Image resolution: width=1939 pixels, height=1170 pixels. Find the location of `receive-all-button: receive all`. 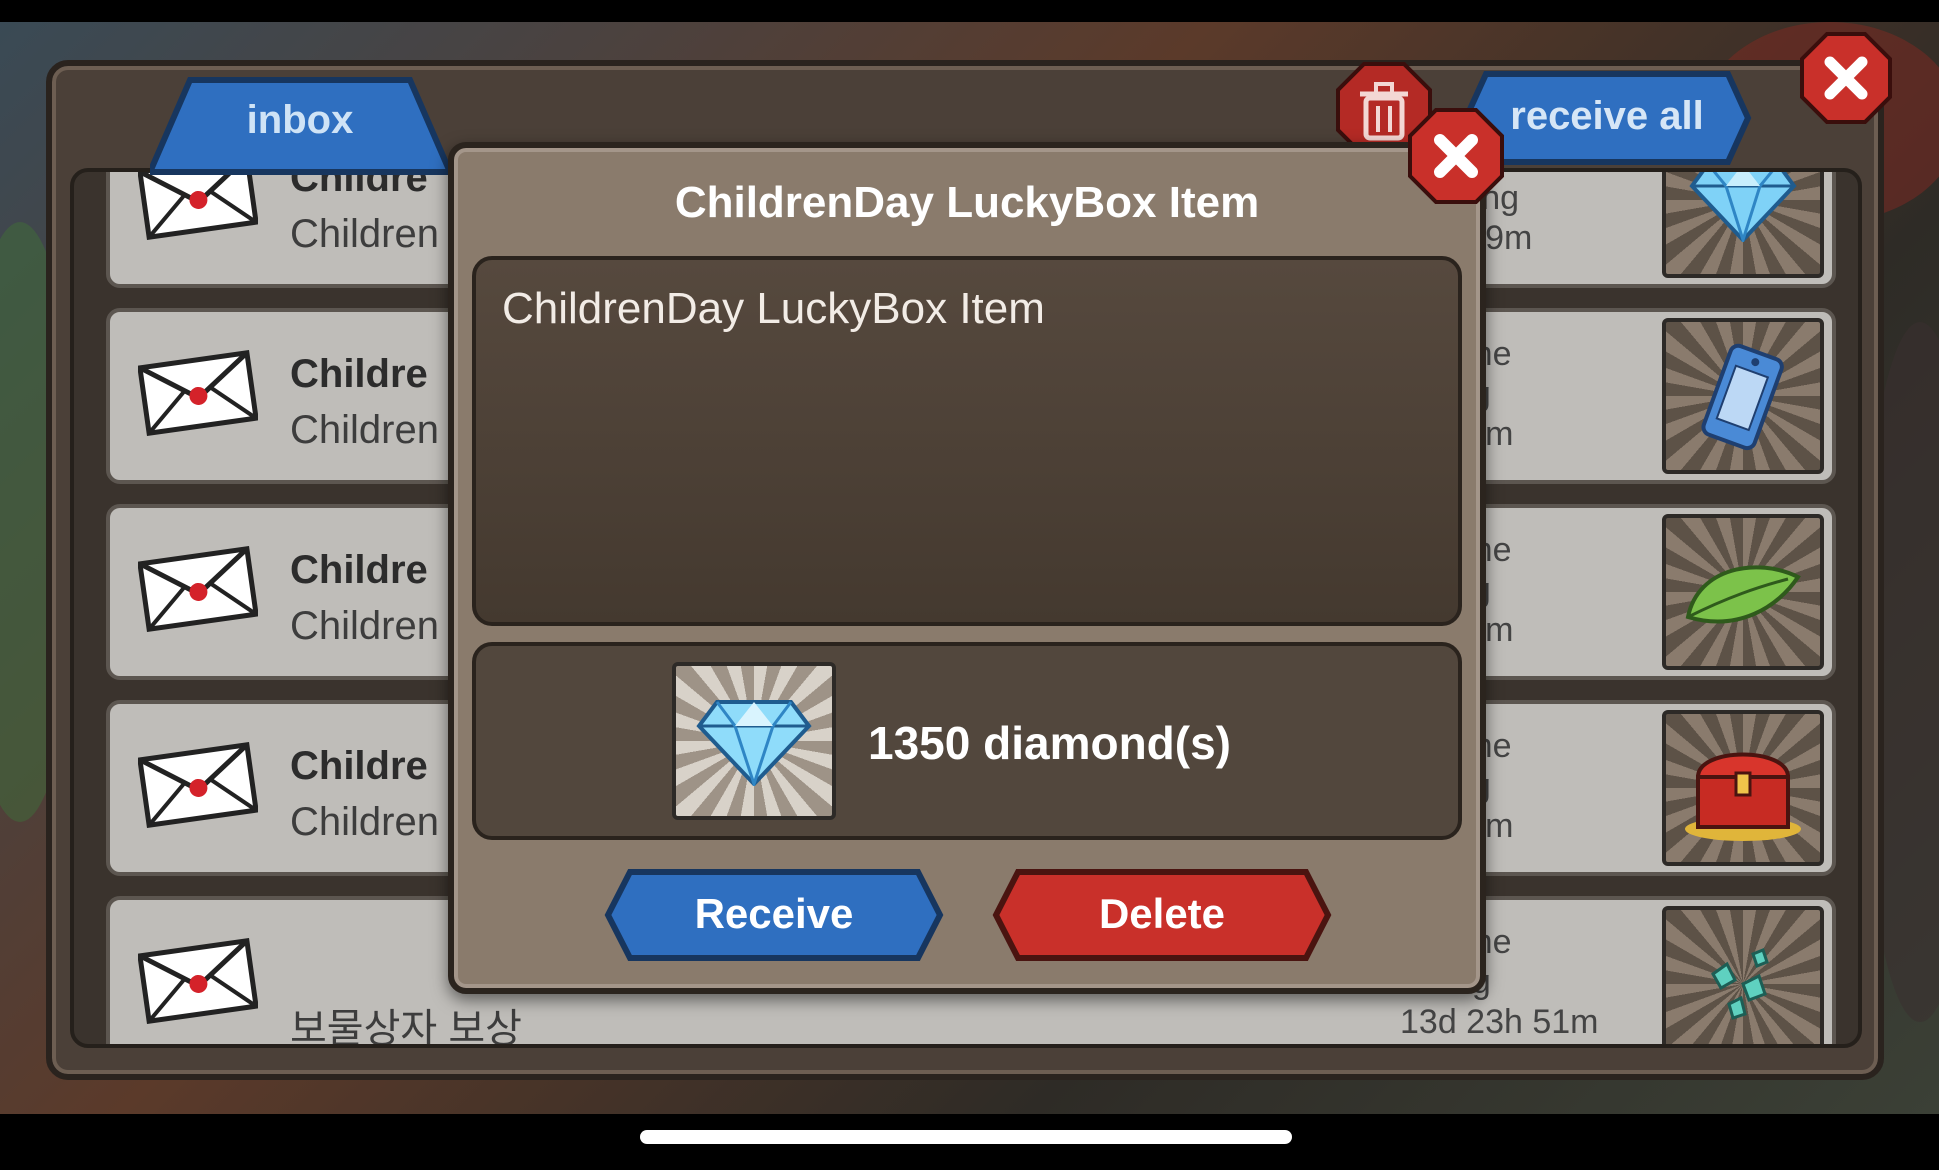

receive-all-button: receive all is located at coordinates (1607, 118).